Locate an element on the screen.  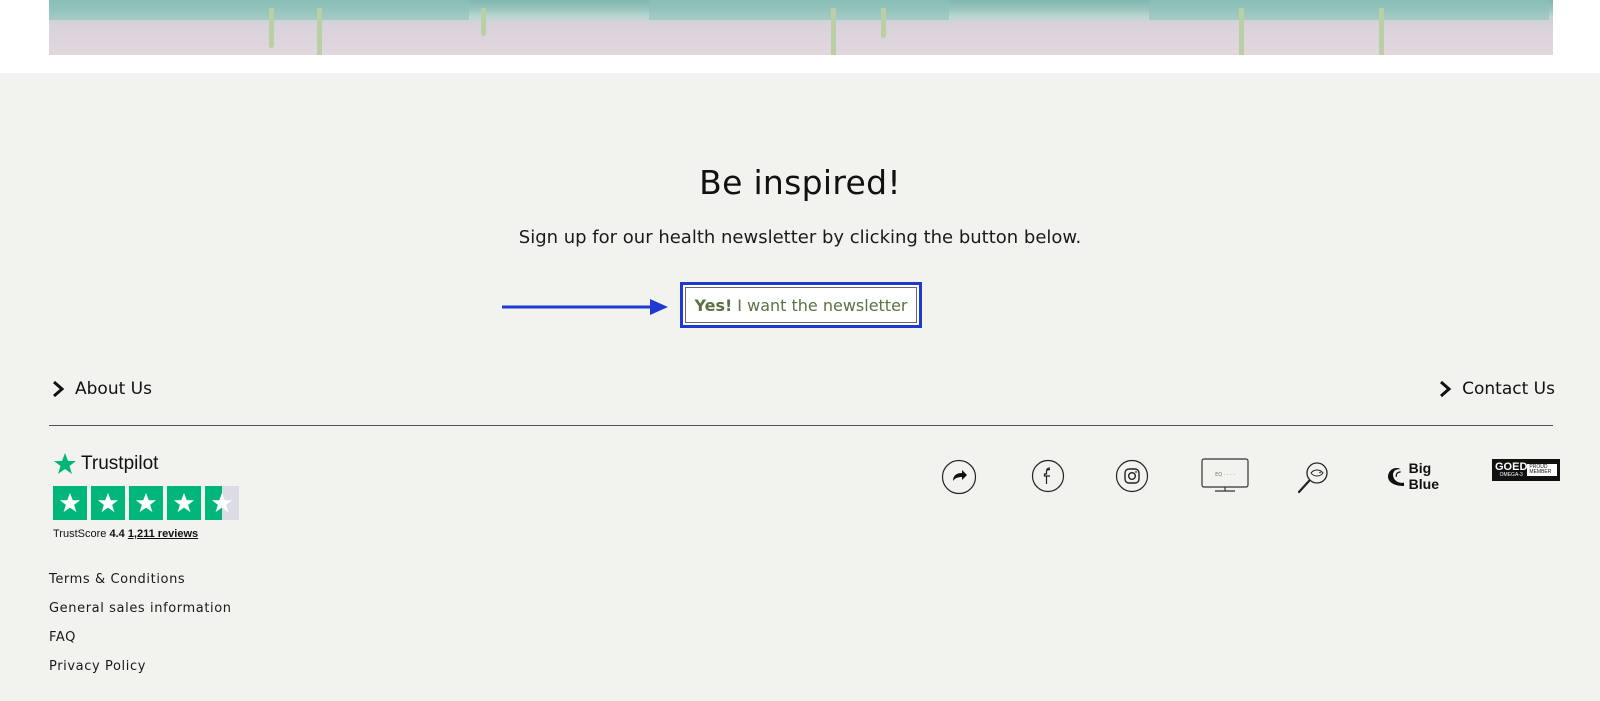
big-blue-wave-icon is located at coordinates (1396, 477).